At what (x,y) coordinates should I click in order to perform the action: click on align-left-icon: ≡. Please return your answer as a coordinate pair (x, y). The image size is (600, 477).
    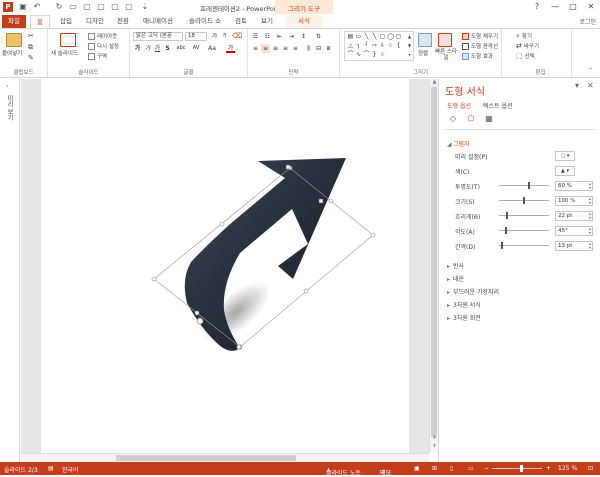
    Looking at the image, I should click on (255, 48).